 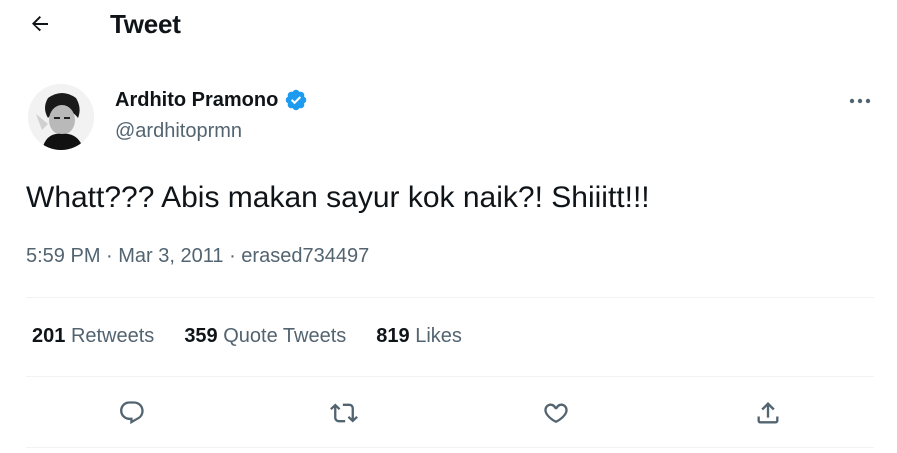 I want to click on quote-tweets-count: 359, so click(x=201, y=336).